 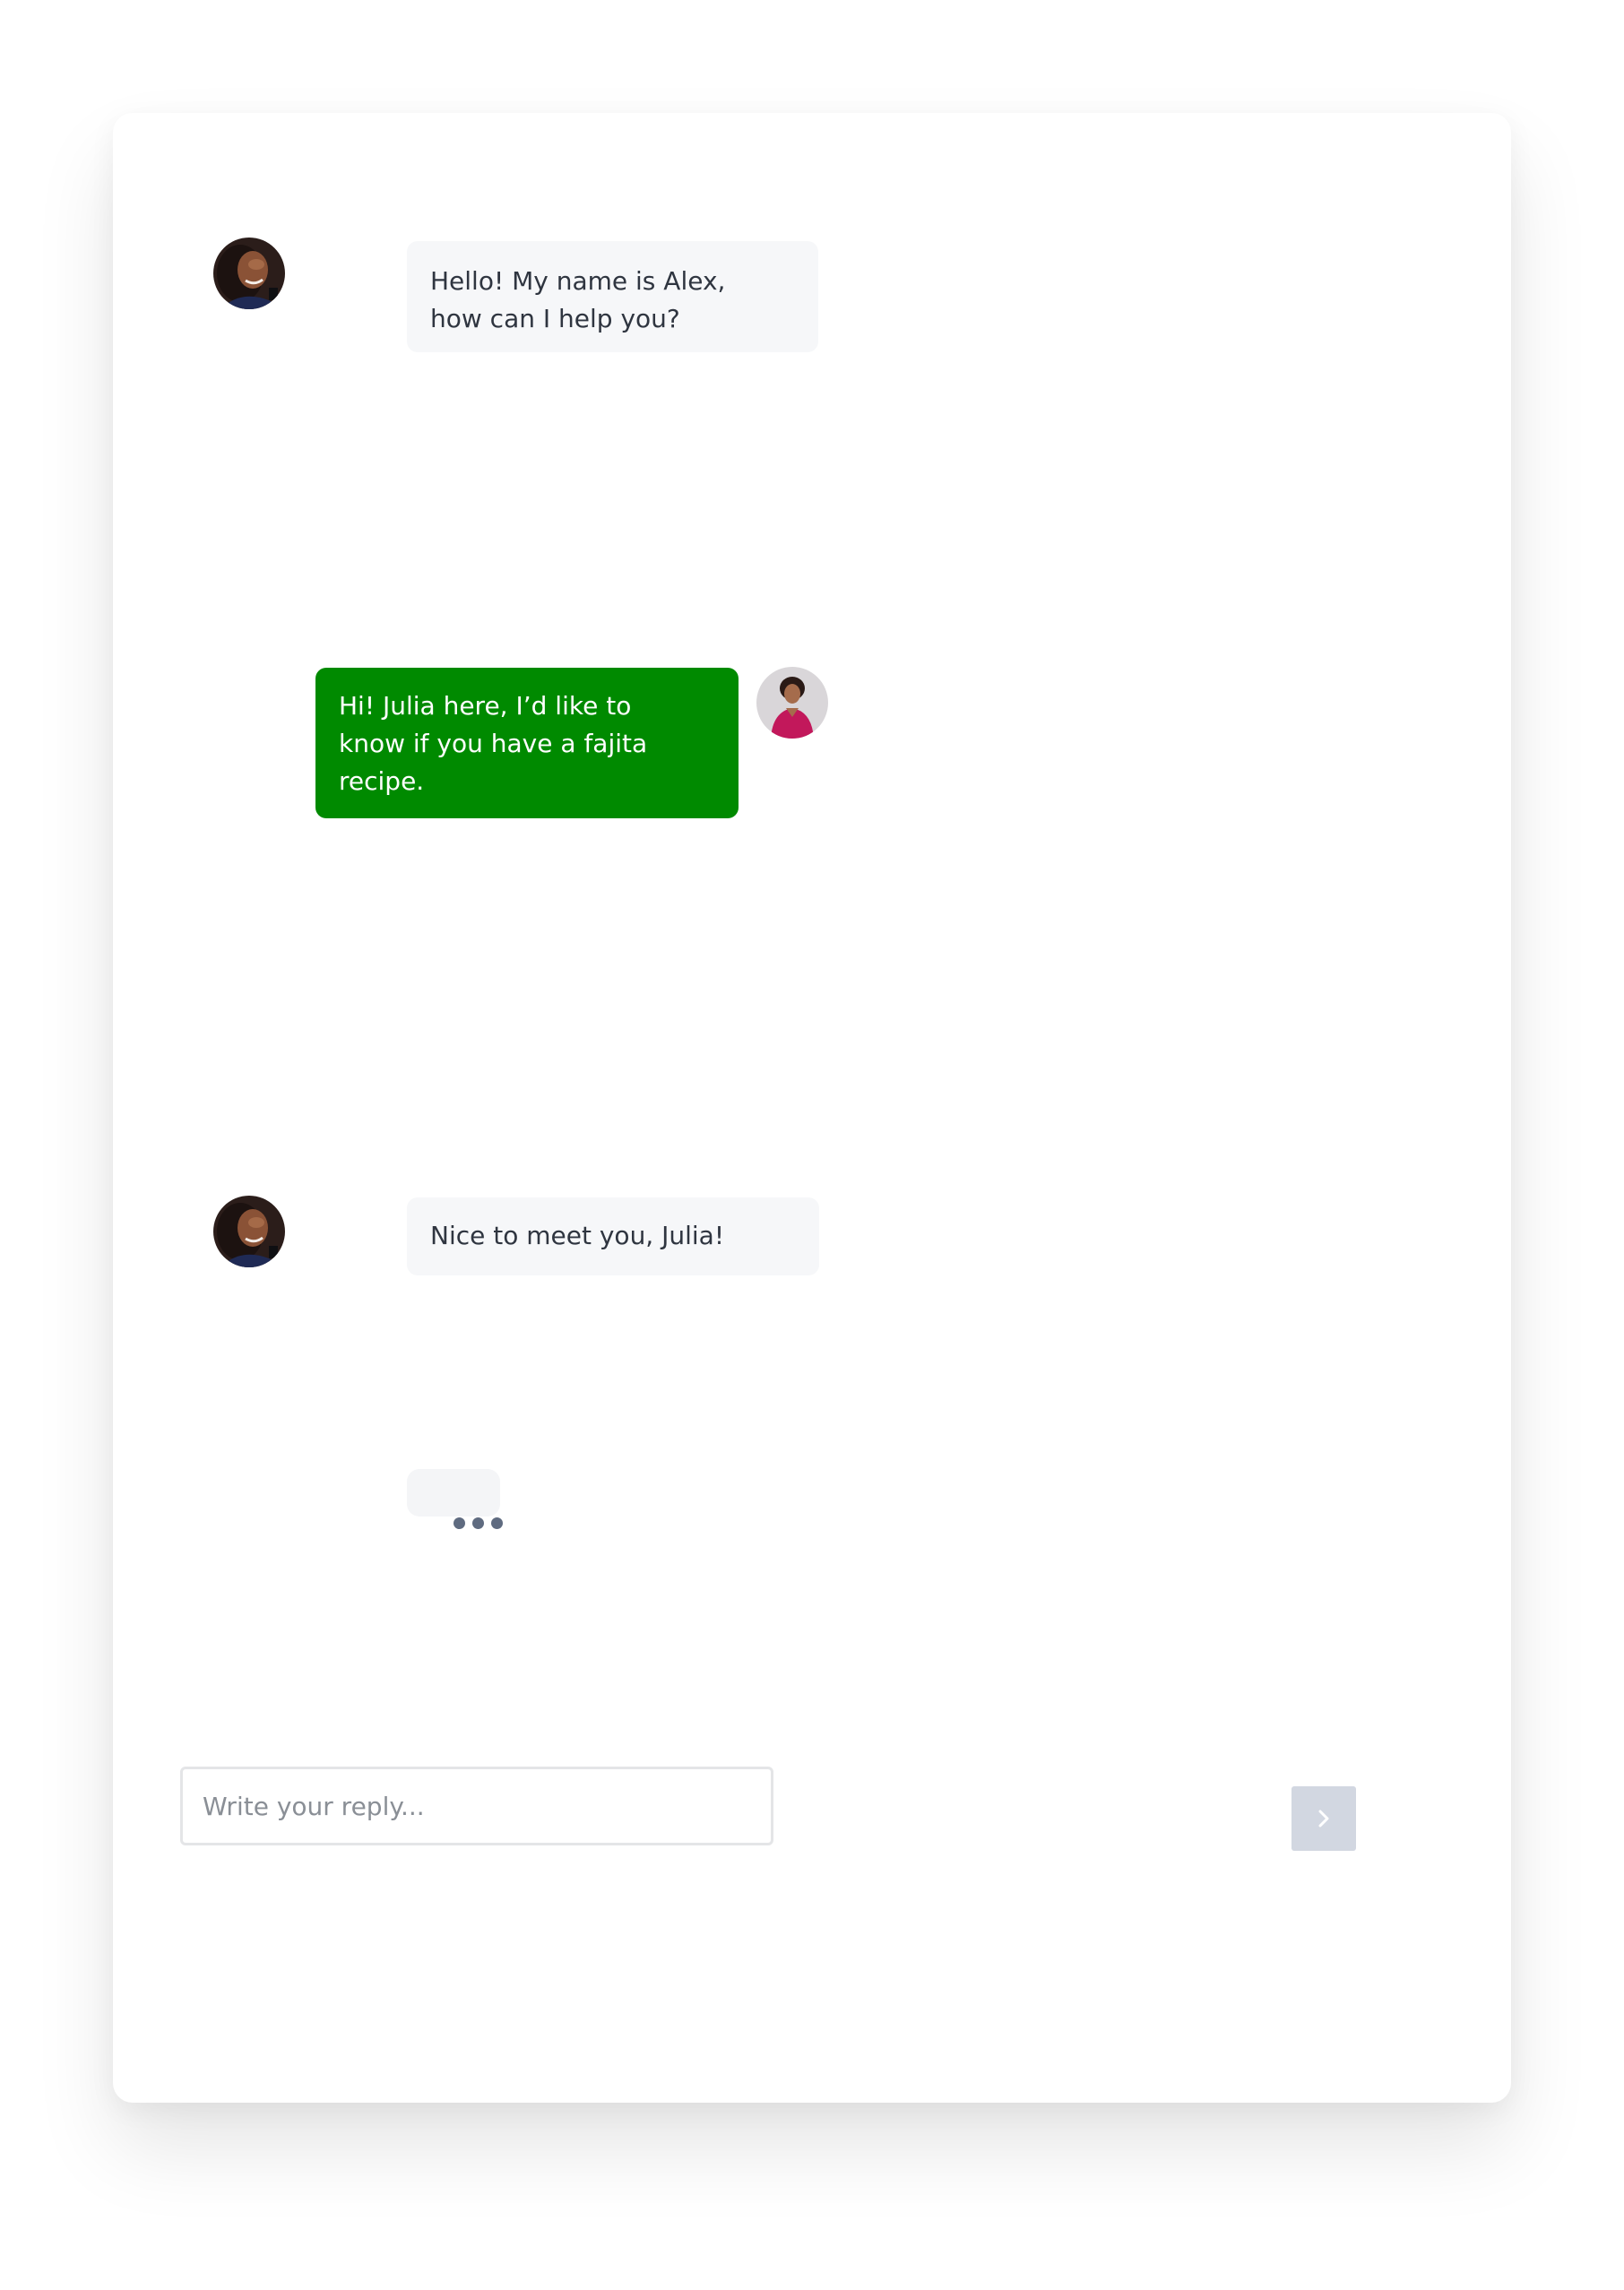 I want to click on user-avatar-photo, so click(x=792, y=703).